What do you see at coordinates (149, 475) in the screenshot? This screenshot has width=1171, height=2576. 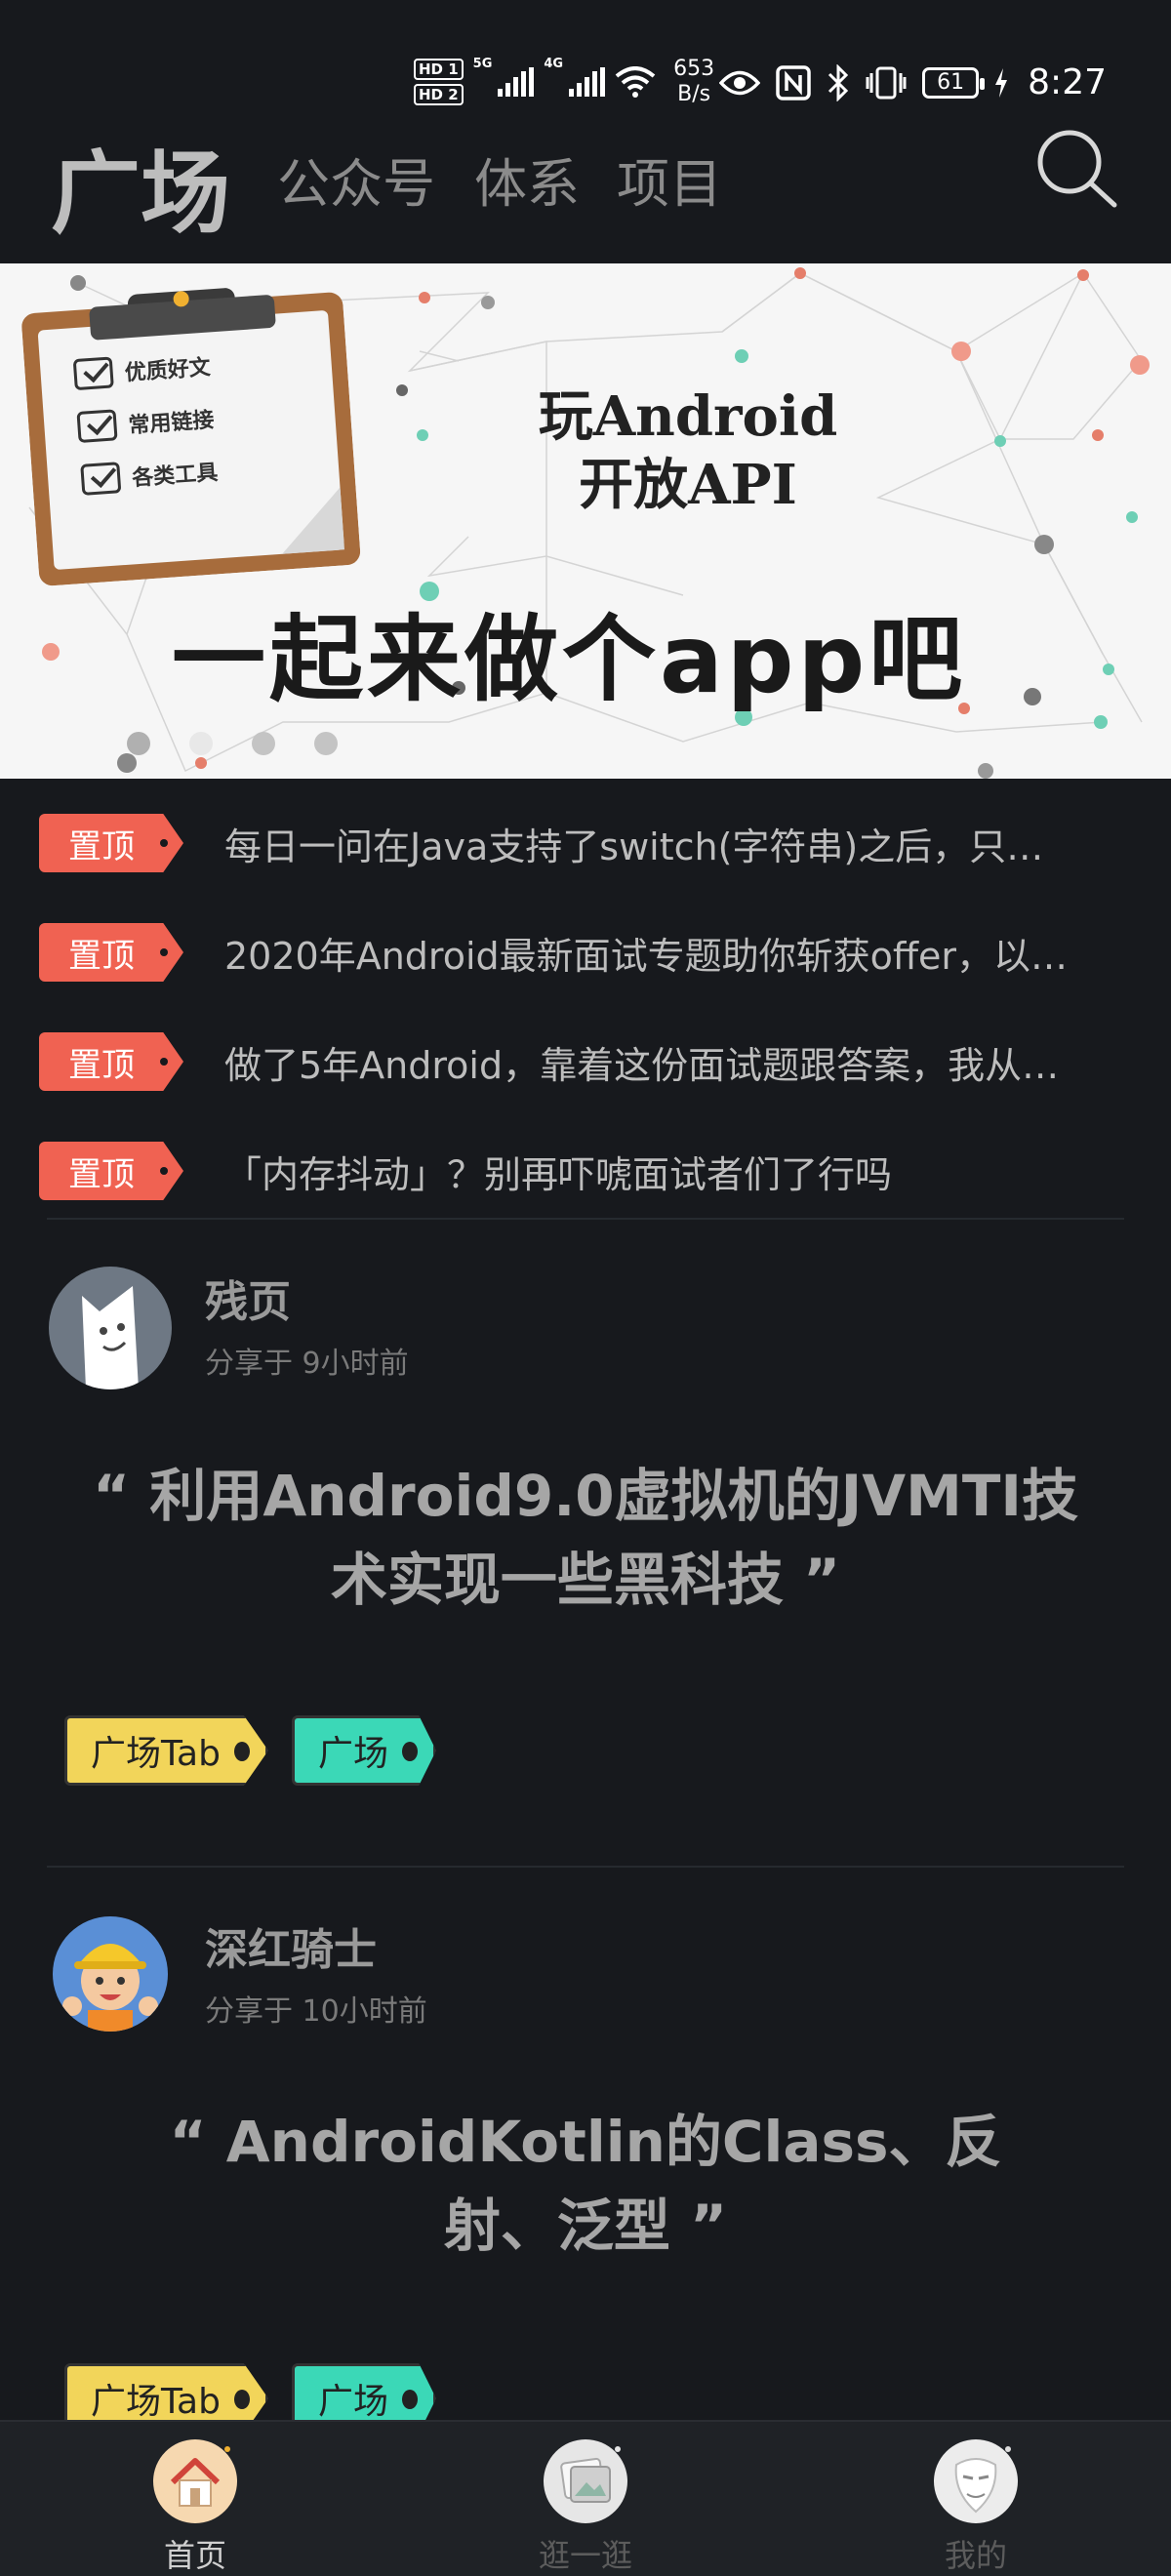 I see `clipboard-item: 各类工具` at bounding box center [149, 475].